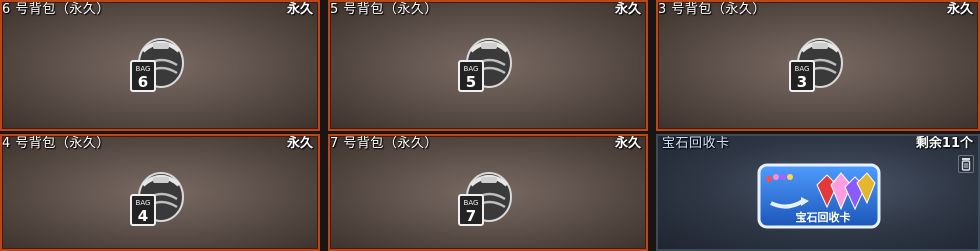 This screenshot has height=251, width=980. Describe the element at coordinates (696, 143) in the screenshot. I see `item-title: 宝石回收卡` at that location.